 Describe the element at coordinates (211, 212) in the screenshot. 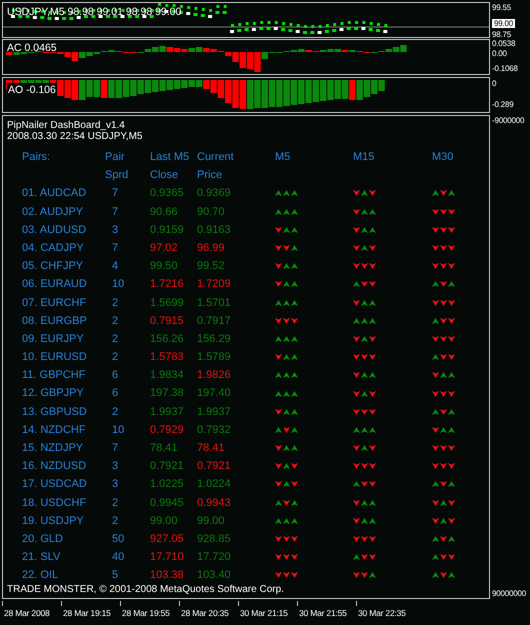

I see `current-price: 90.70` at that location.